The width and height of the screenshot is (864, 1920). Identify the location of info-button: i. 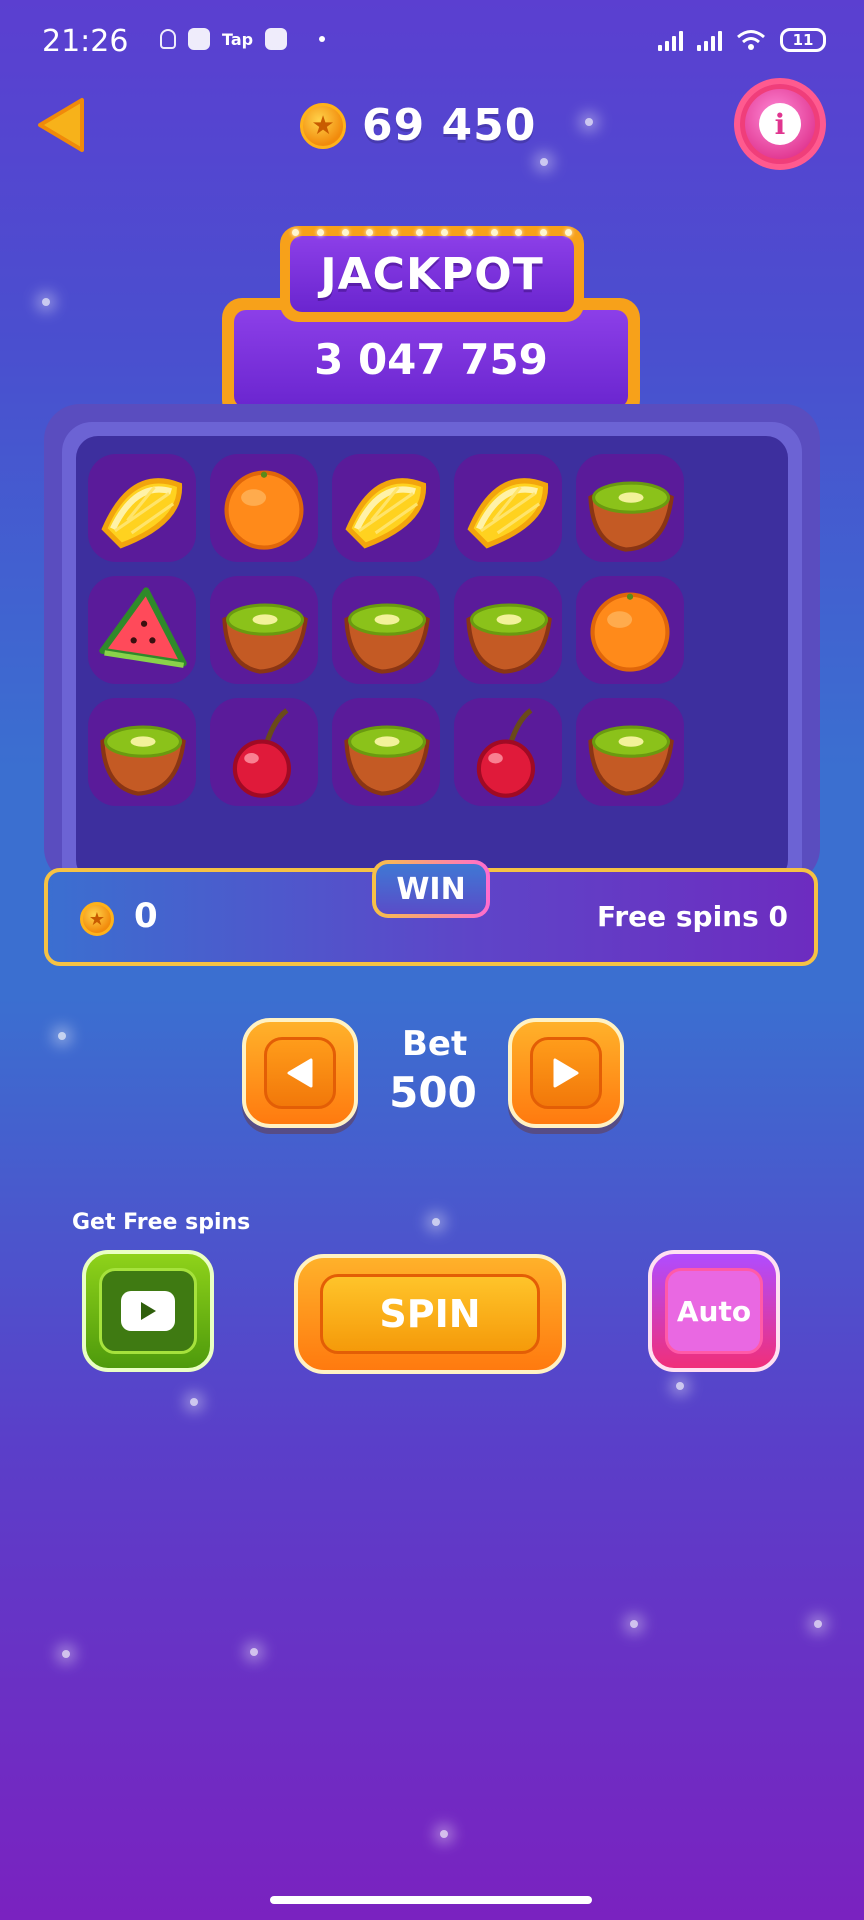
(780, 124).